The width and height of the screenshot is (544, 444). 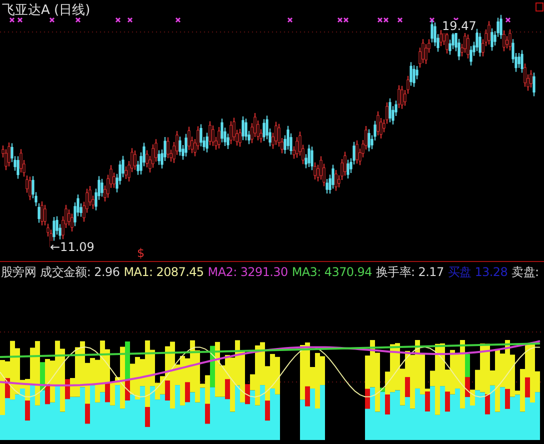 What do you see at coordinates (72, 247) in the screenshot?
I see `low-price-label: ←11.09` at bounding box center [72, 247].